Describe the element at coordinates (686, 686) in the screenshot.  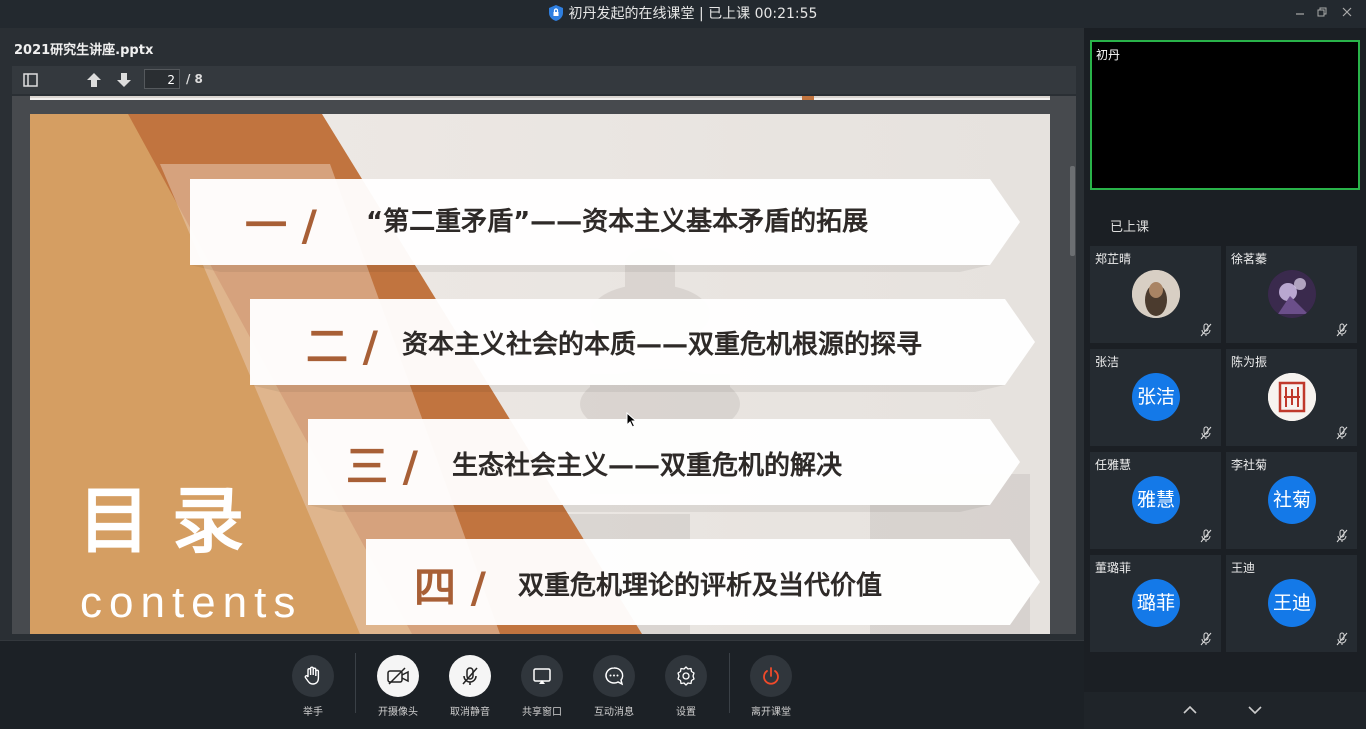
I see `settings-button: 设置` at that location.